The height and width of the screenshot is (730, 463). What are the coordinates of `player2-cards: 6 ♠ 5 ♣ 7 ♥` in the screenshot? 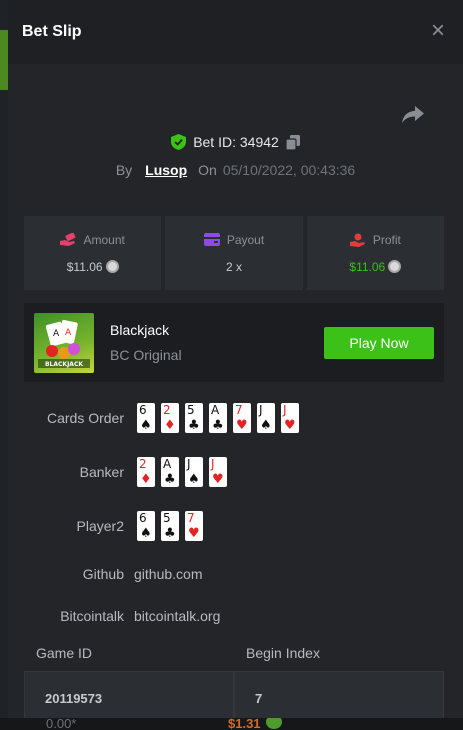 It's located at (170, 526).